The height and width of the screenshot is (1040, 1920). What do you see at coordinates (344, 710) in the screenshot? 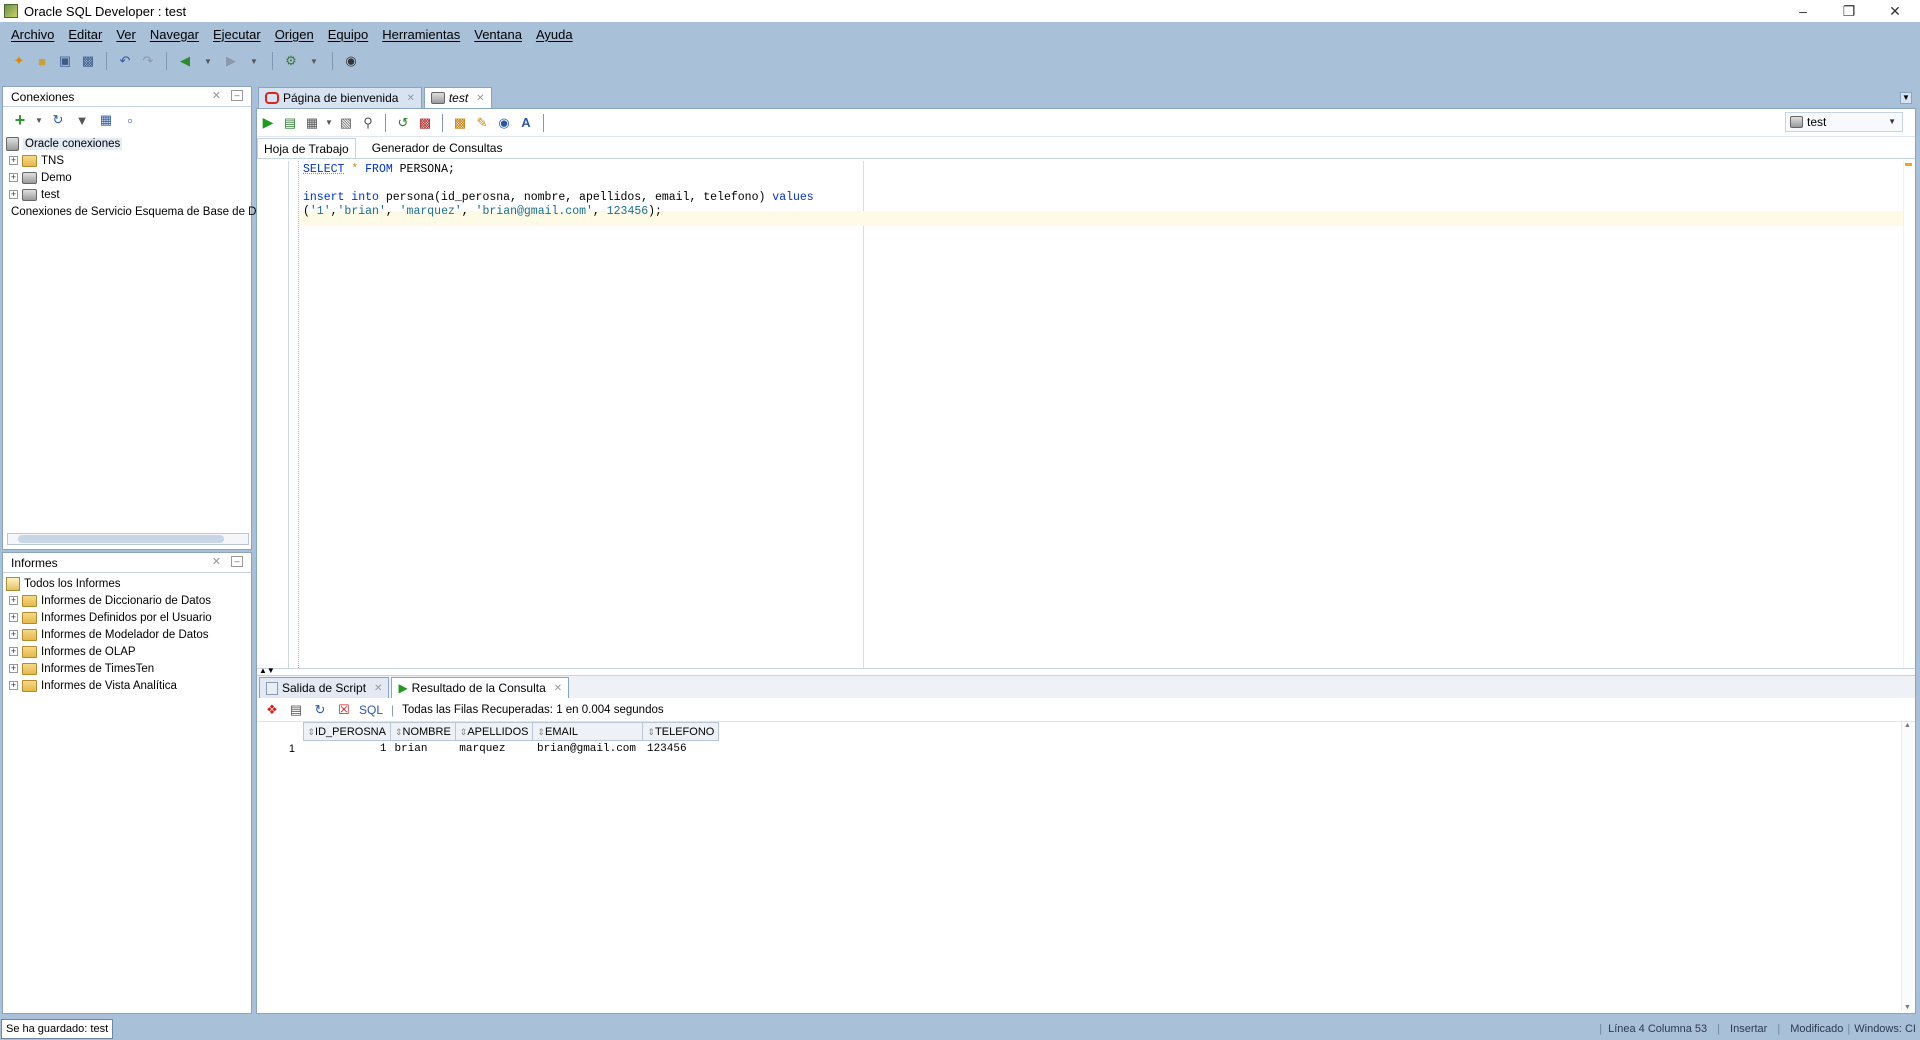
I see `cancel-query-icon: ☒` at bounding box center [344, 710].